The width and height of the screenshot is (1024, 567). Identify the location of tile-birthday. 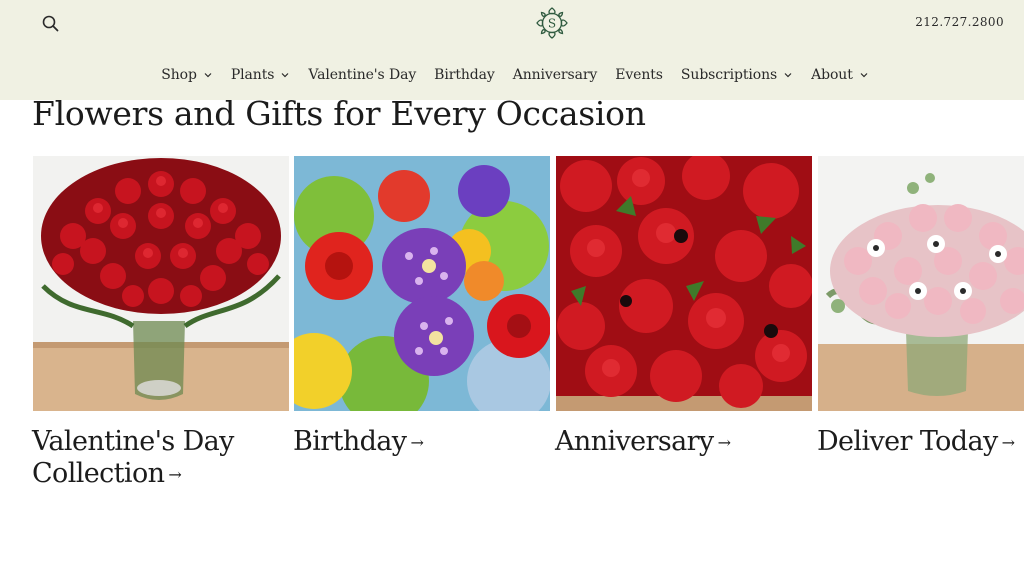
(422, 283).